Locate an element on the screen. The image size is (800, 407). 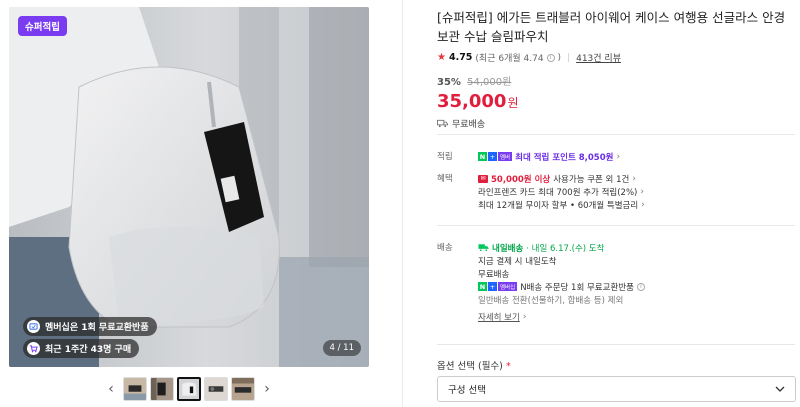
original-price-row: 35% 54,000원 is located at coordinates (617, 80).